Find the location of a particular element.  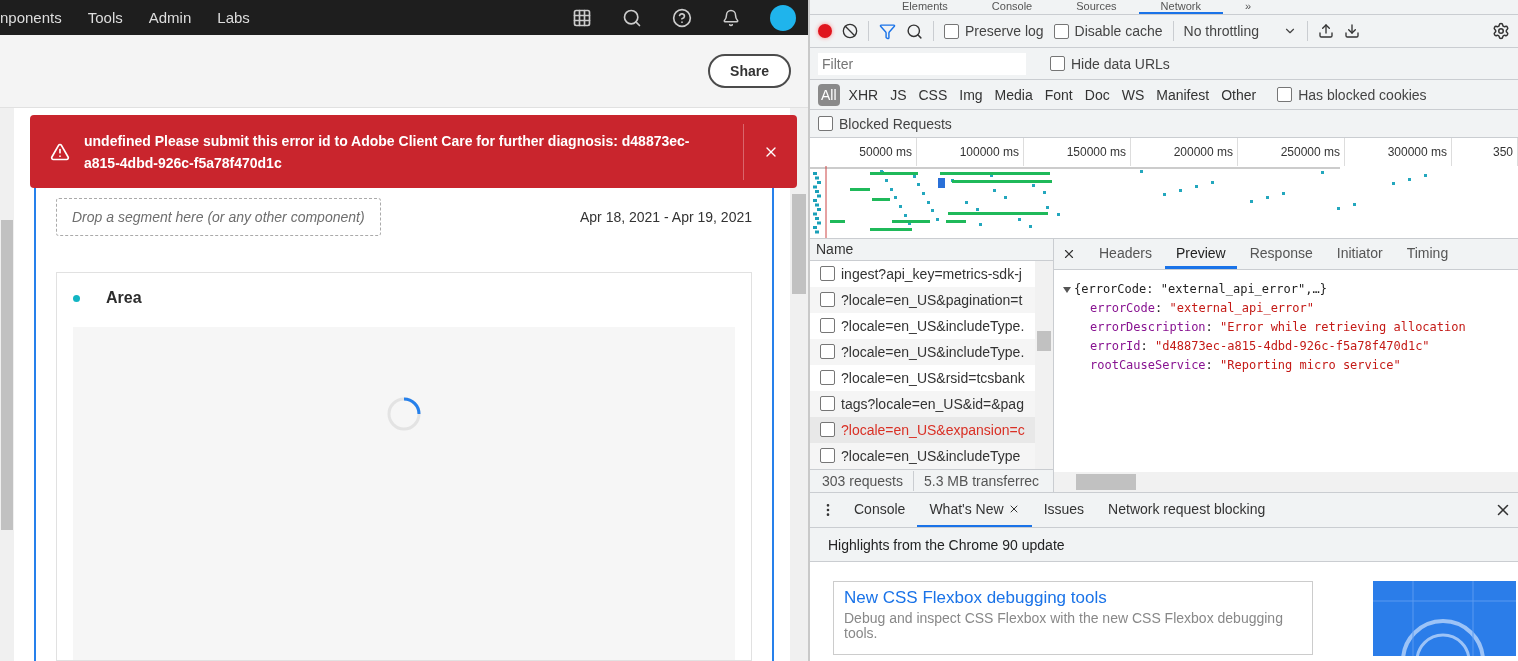

type-filter: WS is located at coordinates (1133, 94).